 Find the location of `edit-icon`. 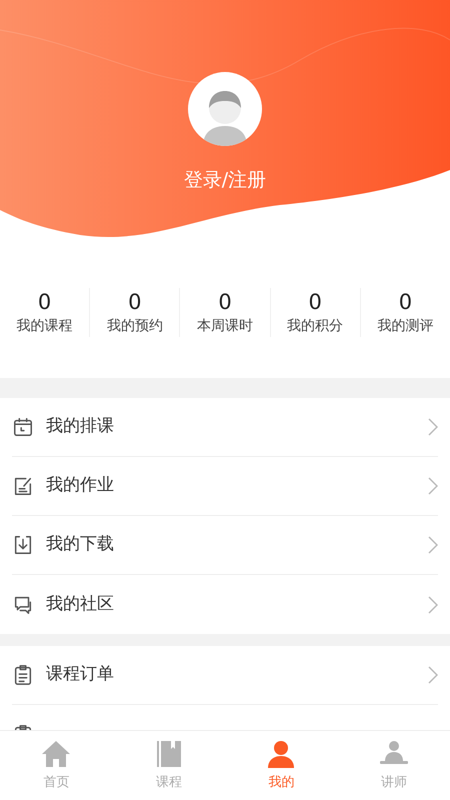

edit-icon is located at coordinates (23, 486).